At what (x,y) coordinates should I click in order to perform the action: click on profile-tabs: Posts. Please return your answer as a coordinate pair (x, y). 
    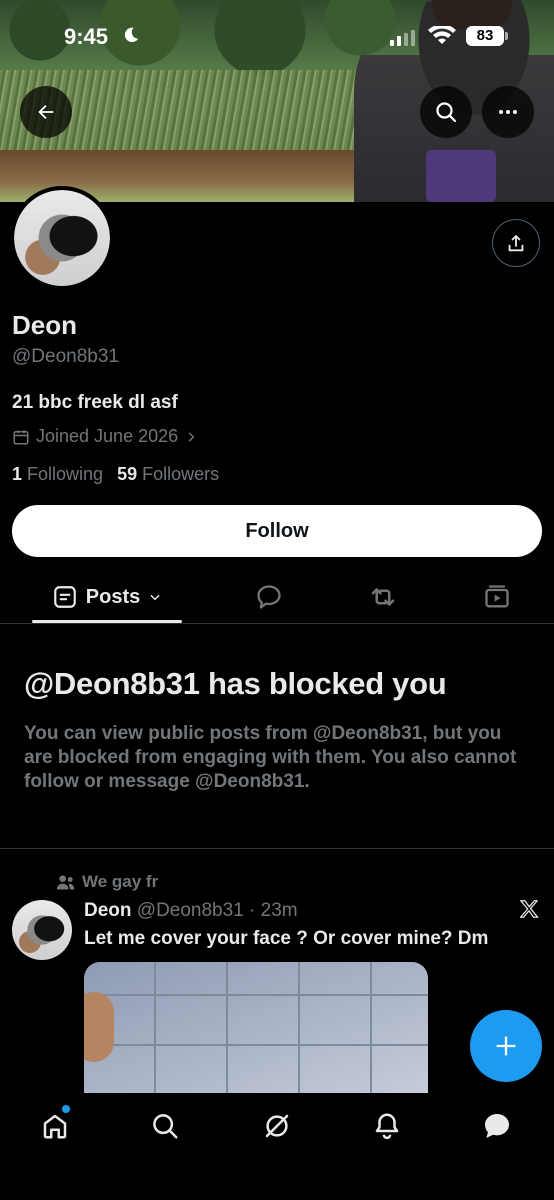
    Looking at the image, I should click on (277, 597).